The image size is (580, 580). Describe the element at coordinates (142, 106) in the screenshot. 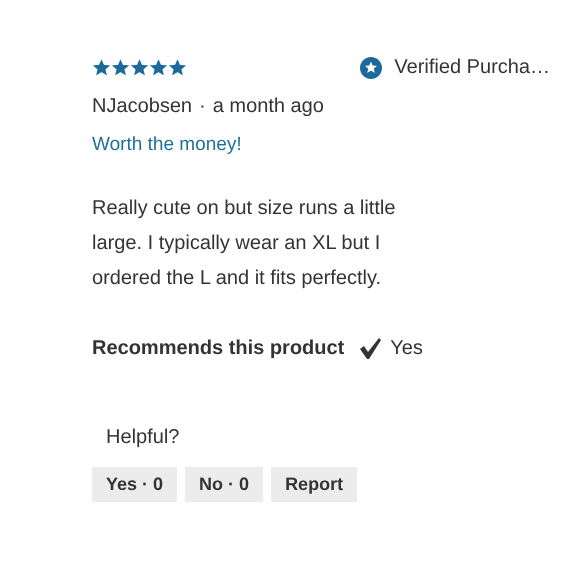

I see `author-name: NJacobsen` at that location.